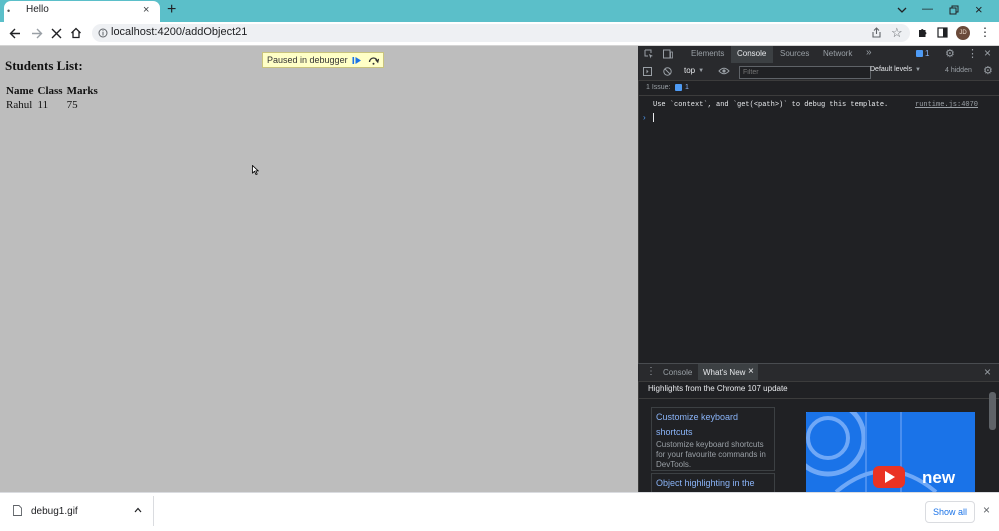 This screenshot has height=531, width=999. I want to click on devtools-menu-icon: ⋮, so click(972, 53).